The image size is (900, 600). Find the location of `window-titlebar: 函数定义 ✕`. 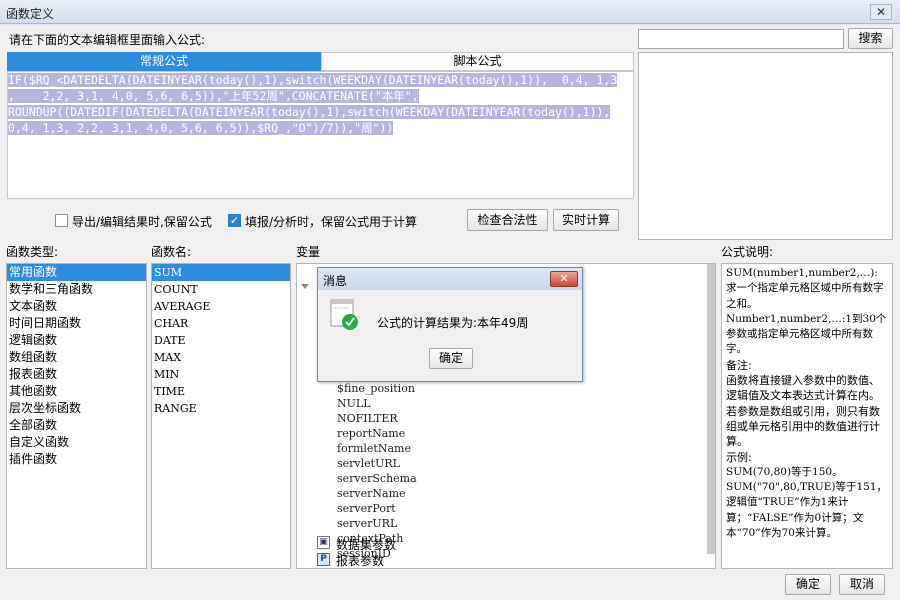

window-titlebar: 函数定义 ✕ is located at coordinates (450, 12).